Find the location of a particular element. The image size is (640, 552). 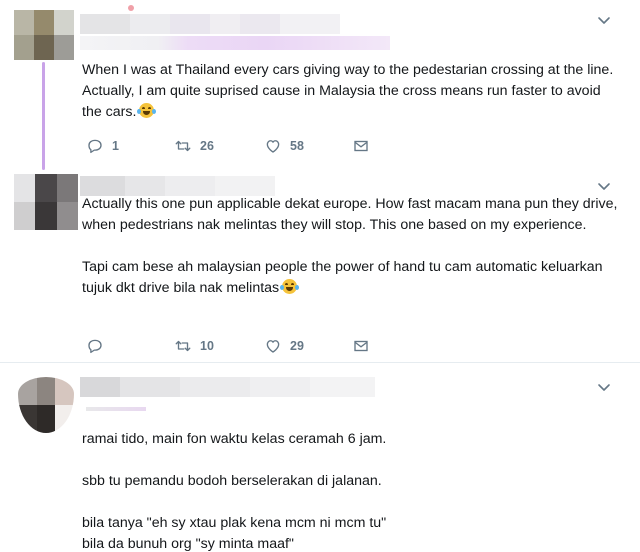

notification-dot is located at coordinates (131, 8).